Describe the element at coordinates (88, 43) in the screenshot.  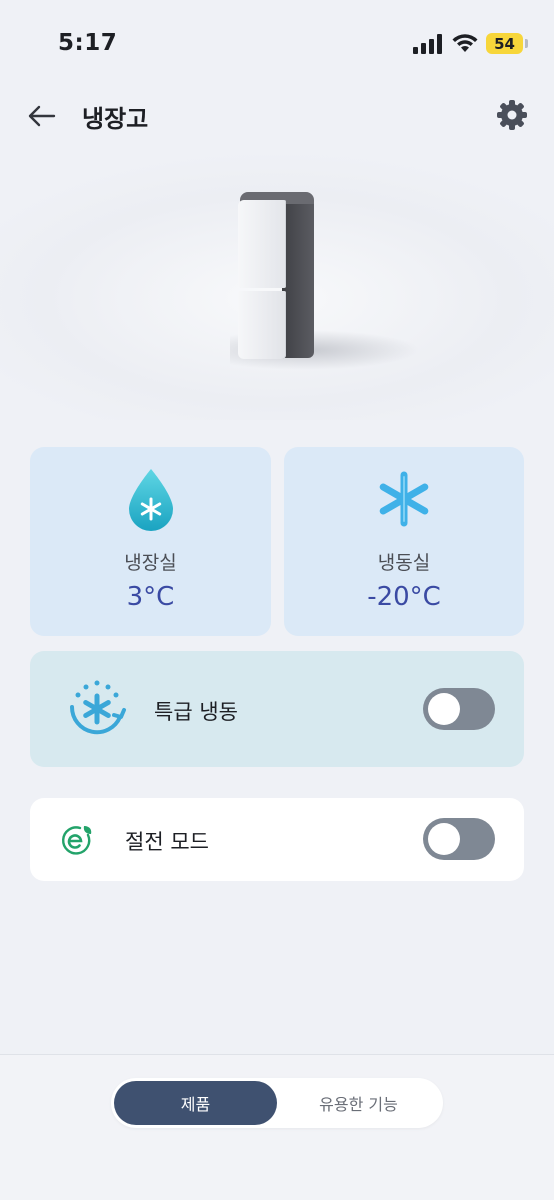
I see `status-time: 5:17` at that location.